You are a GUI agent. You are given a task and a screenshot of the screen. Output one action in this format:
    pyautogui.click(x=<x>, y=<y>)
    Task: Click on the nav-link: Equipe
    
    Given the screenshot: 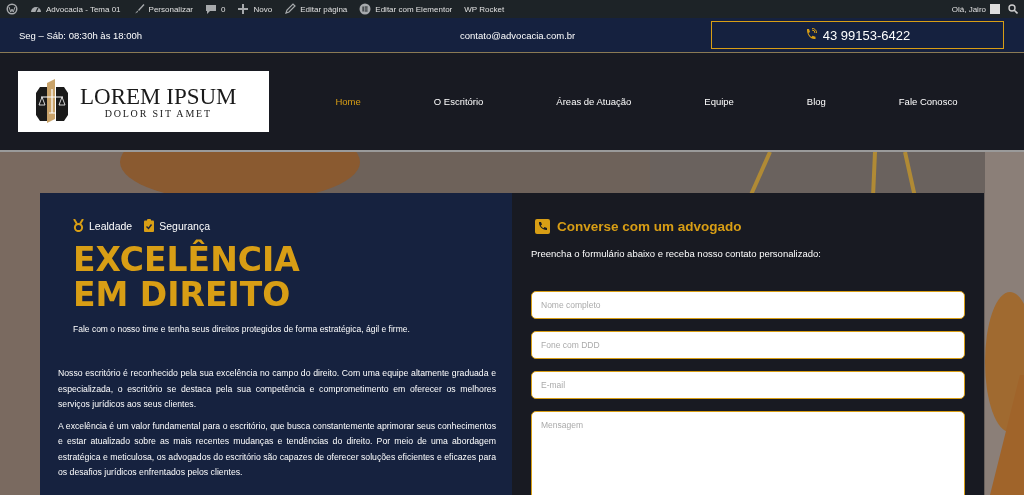 What is the action you would take?
    pyautogui.click(x=719, y=101)
    